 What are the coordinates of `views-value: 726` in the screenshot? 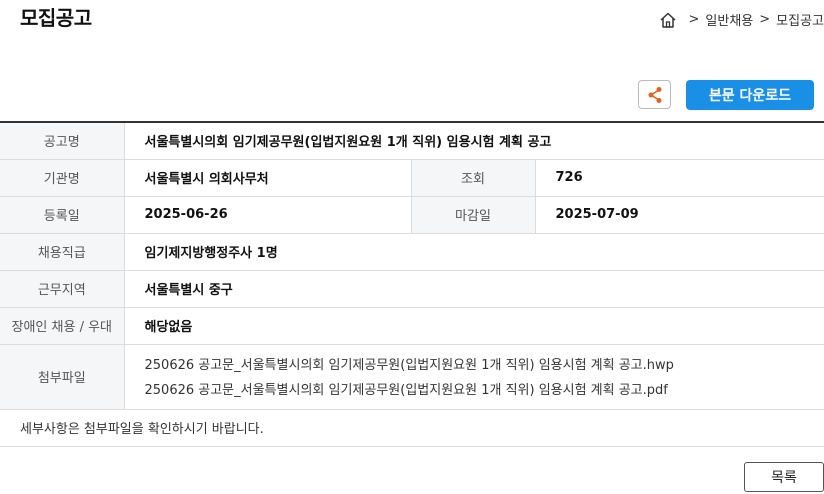 It's located at (679, 178).